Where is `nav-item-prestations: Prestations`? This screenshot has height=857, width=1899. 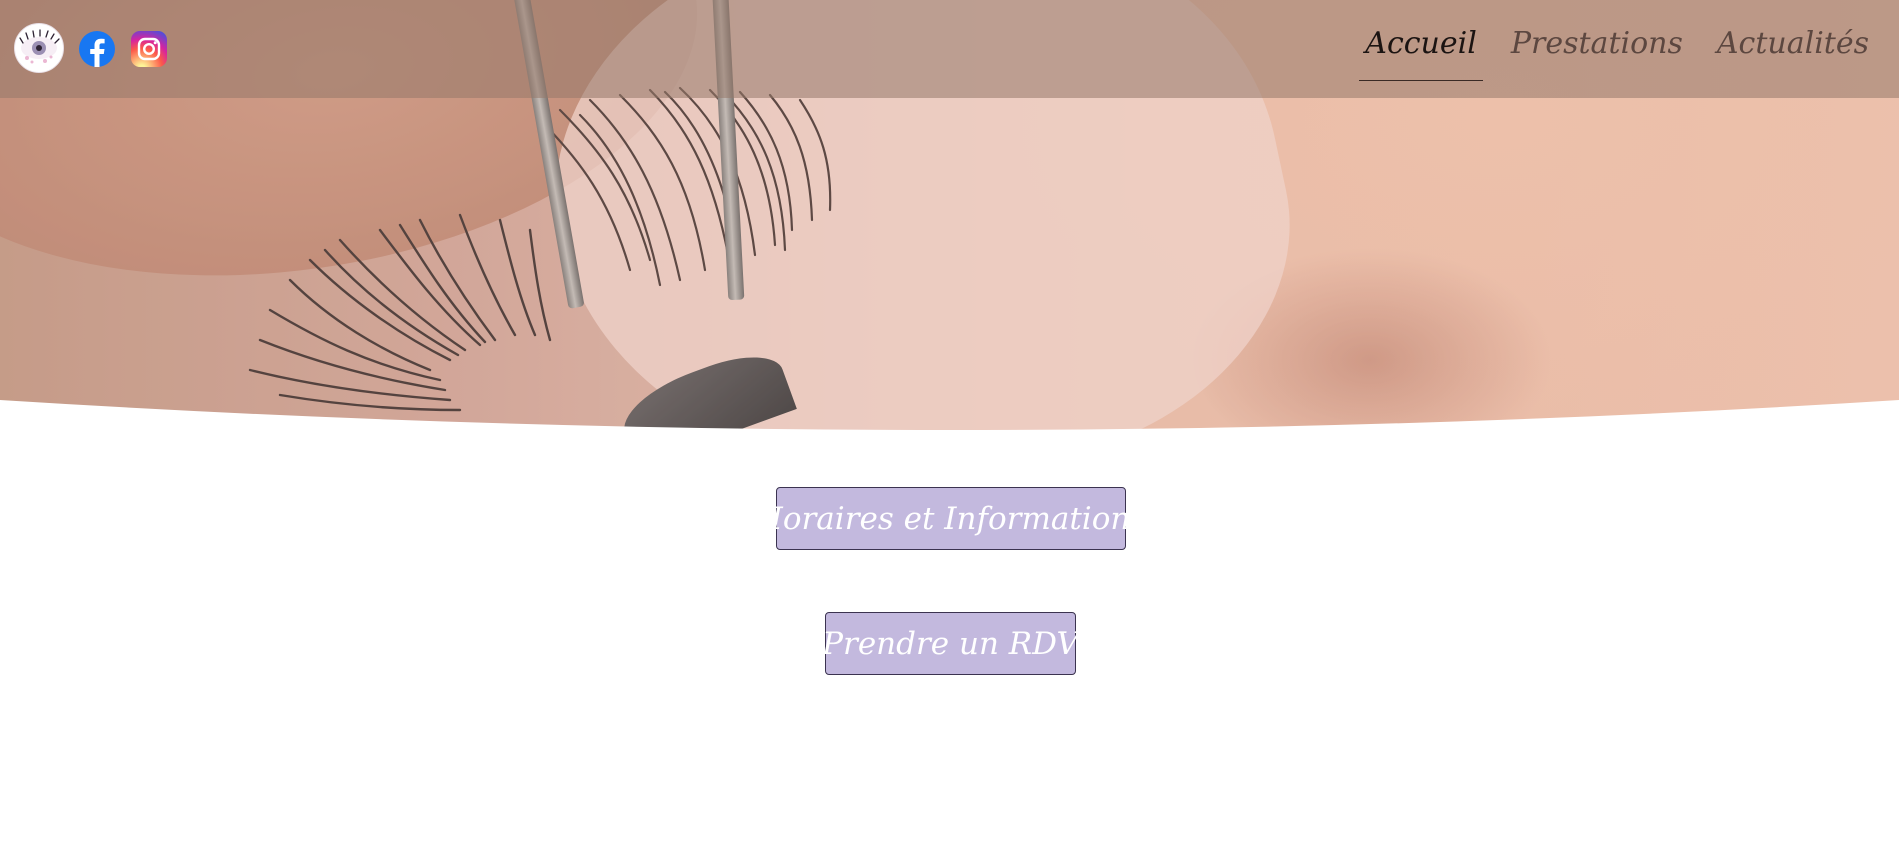
nav-item-prestations: Prestations is located at coordinates (1597, 44).